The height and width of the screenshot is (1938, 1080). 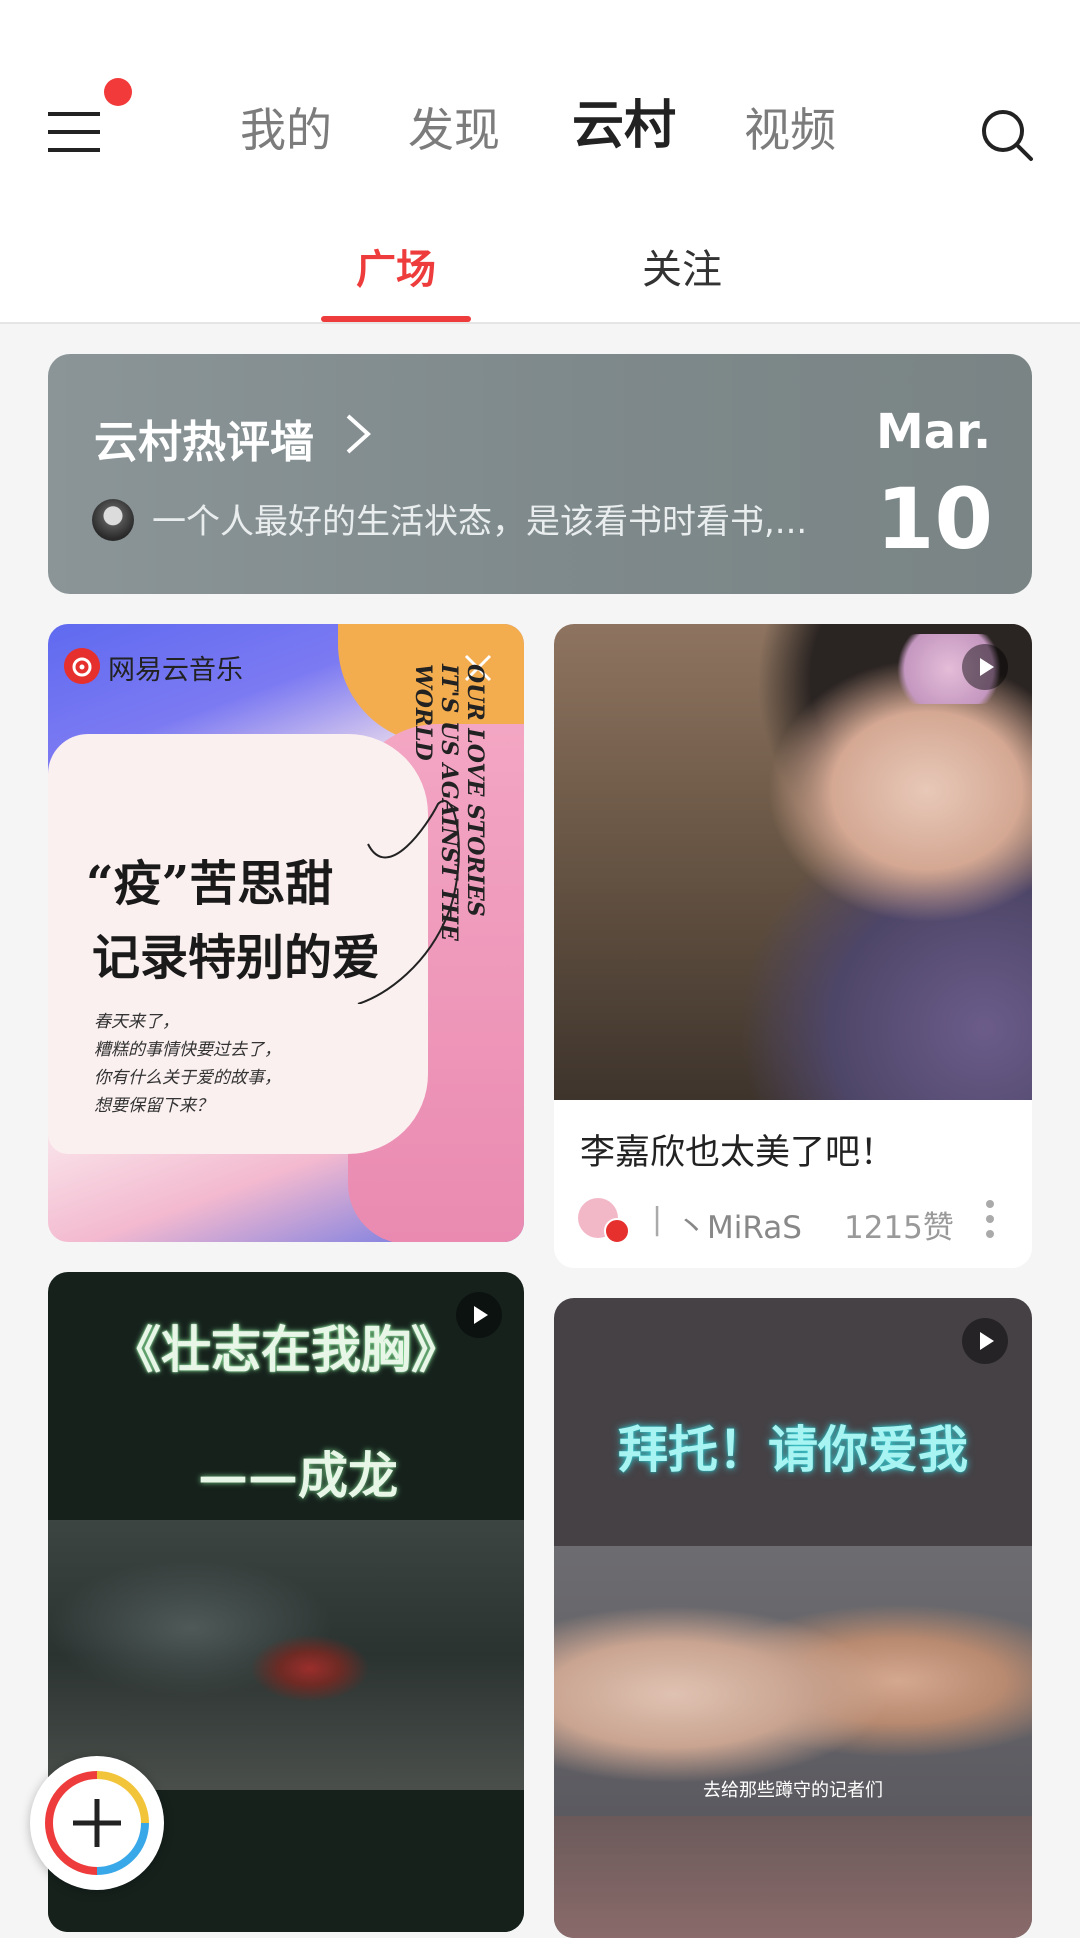 I want to click on add-icon, so click(x=97, y=1823).